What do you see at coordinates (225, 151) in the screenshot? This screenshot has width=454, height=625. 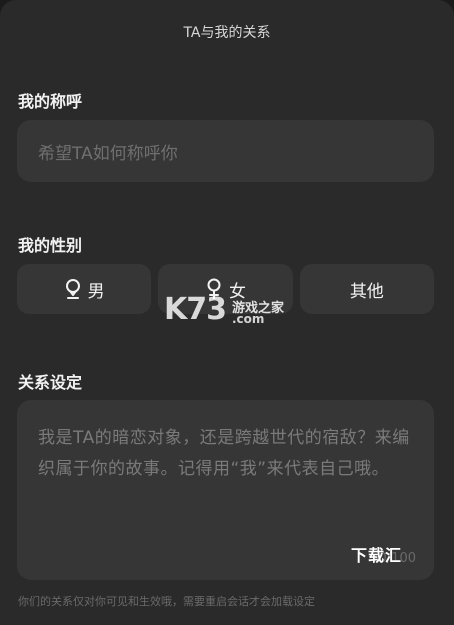 I see `nickname-input: 希望TA如何称呼你` at bounding box center [225, 151].